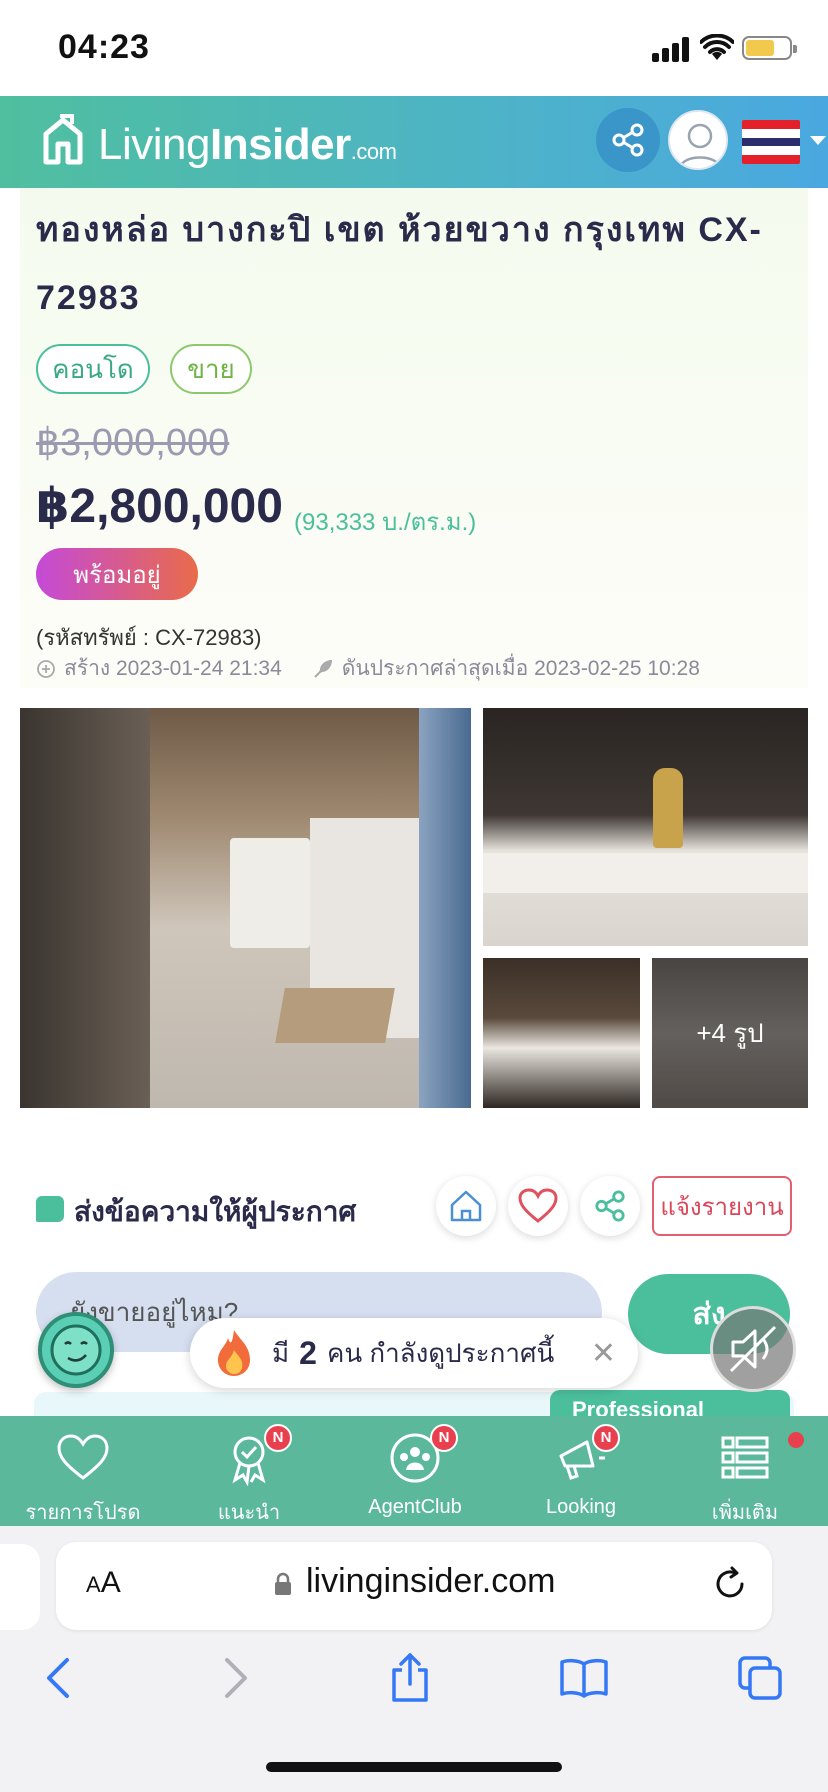  I want to click on home-icon, so click(466, 1206).